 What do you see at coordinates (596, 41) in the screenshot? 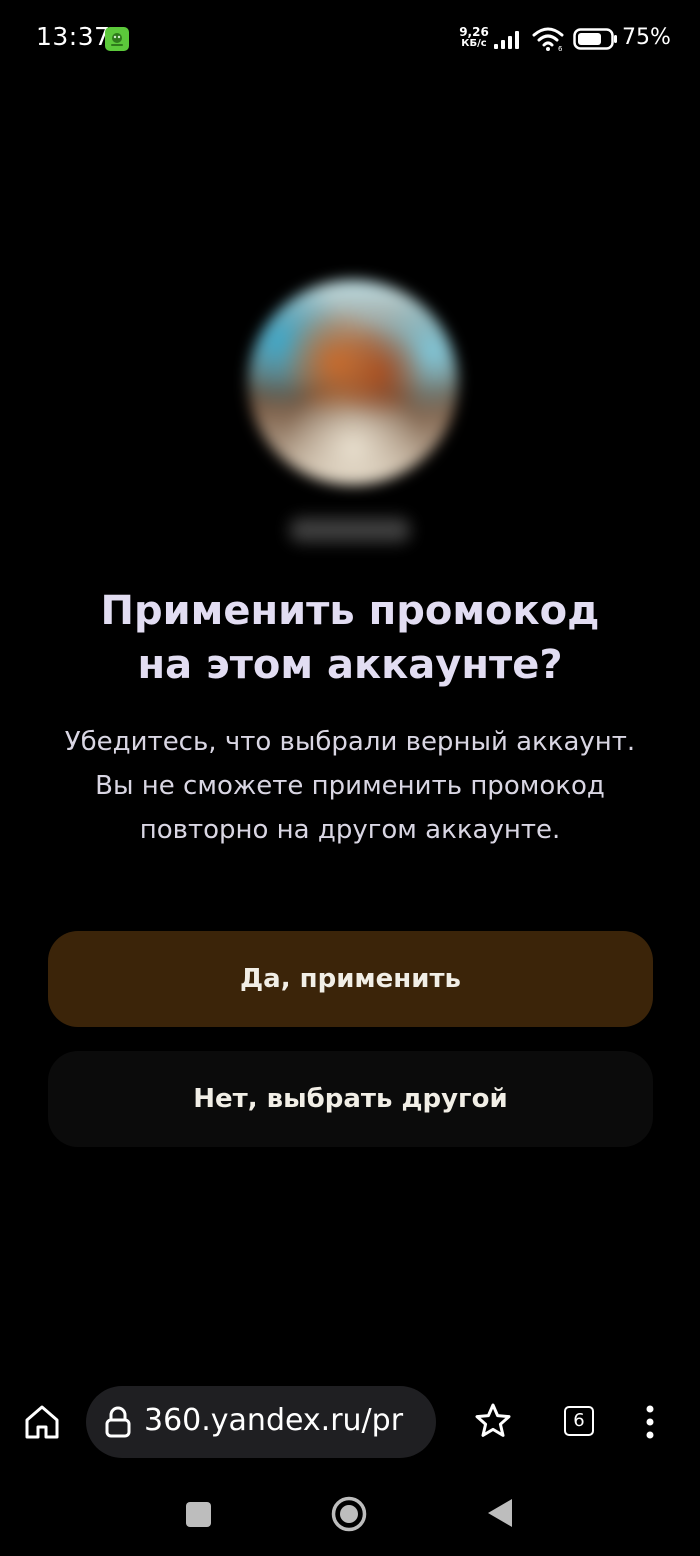
I see `battery-icon` at bounding box center [596, 41].